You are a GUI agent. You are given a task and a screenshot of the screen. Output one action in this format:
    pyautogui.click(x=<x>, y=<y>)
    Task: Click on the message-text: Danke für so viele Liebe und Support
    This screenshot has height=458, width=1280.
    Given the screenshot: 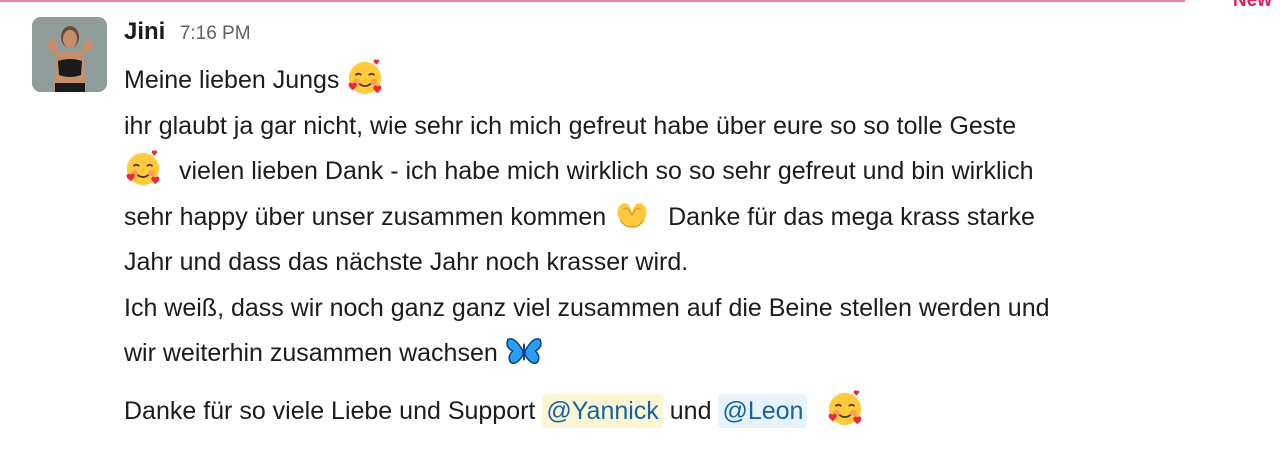 What is the action you would take?
    pyautogui.click(x=330, y=410)
    